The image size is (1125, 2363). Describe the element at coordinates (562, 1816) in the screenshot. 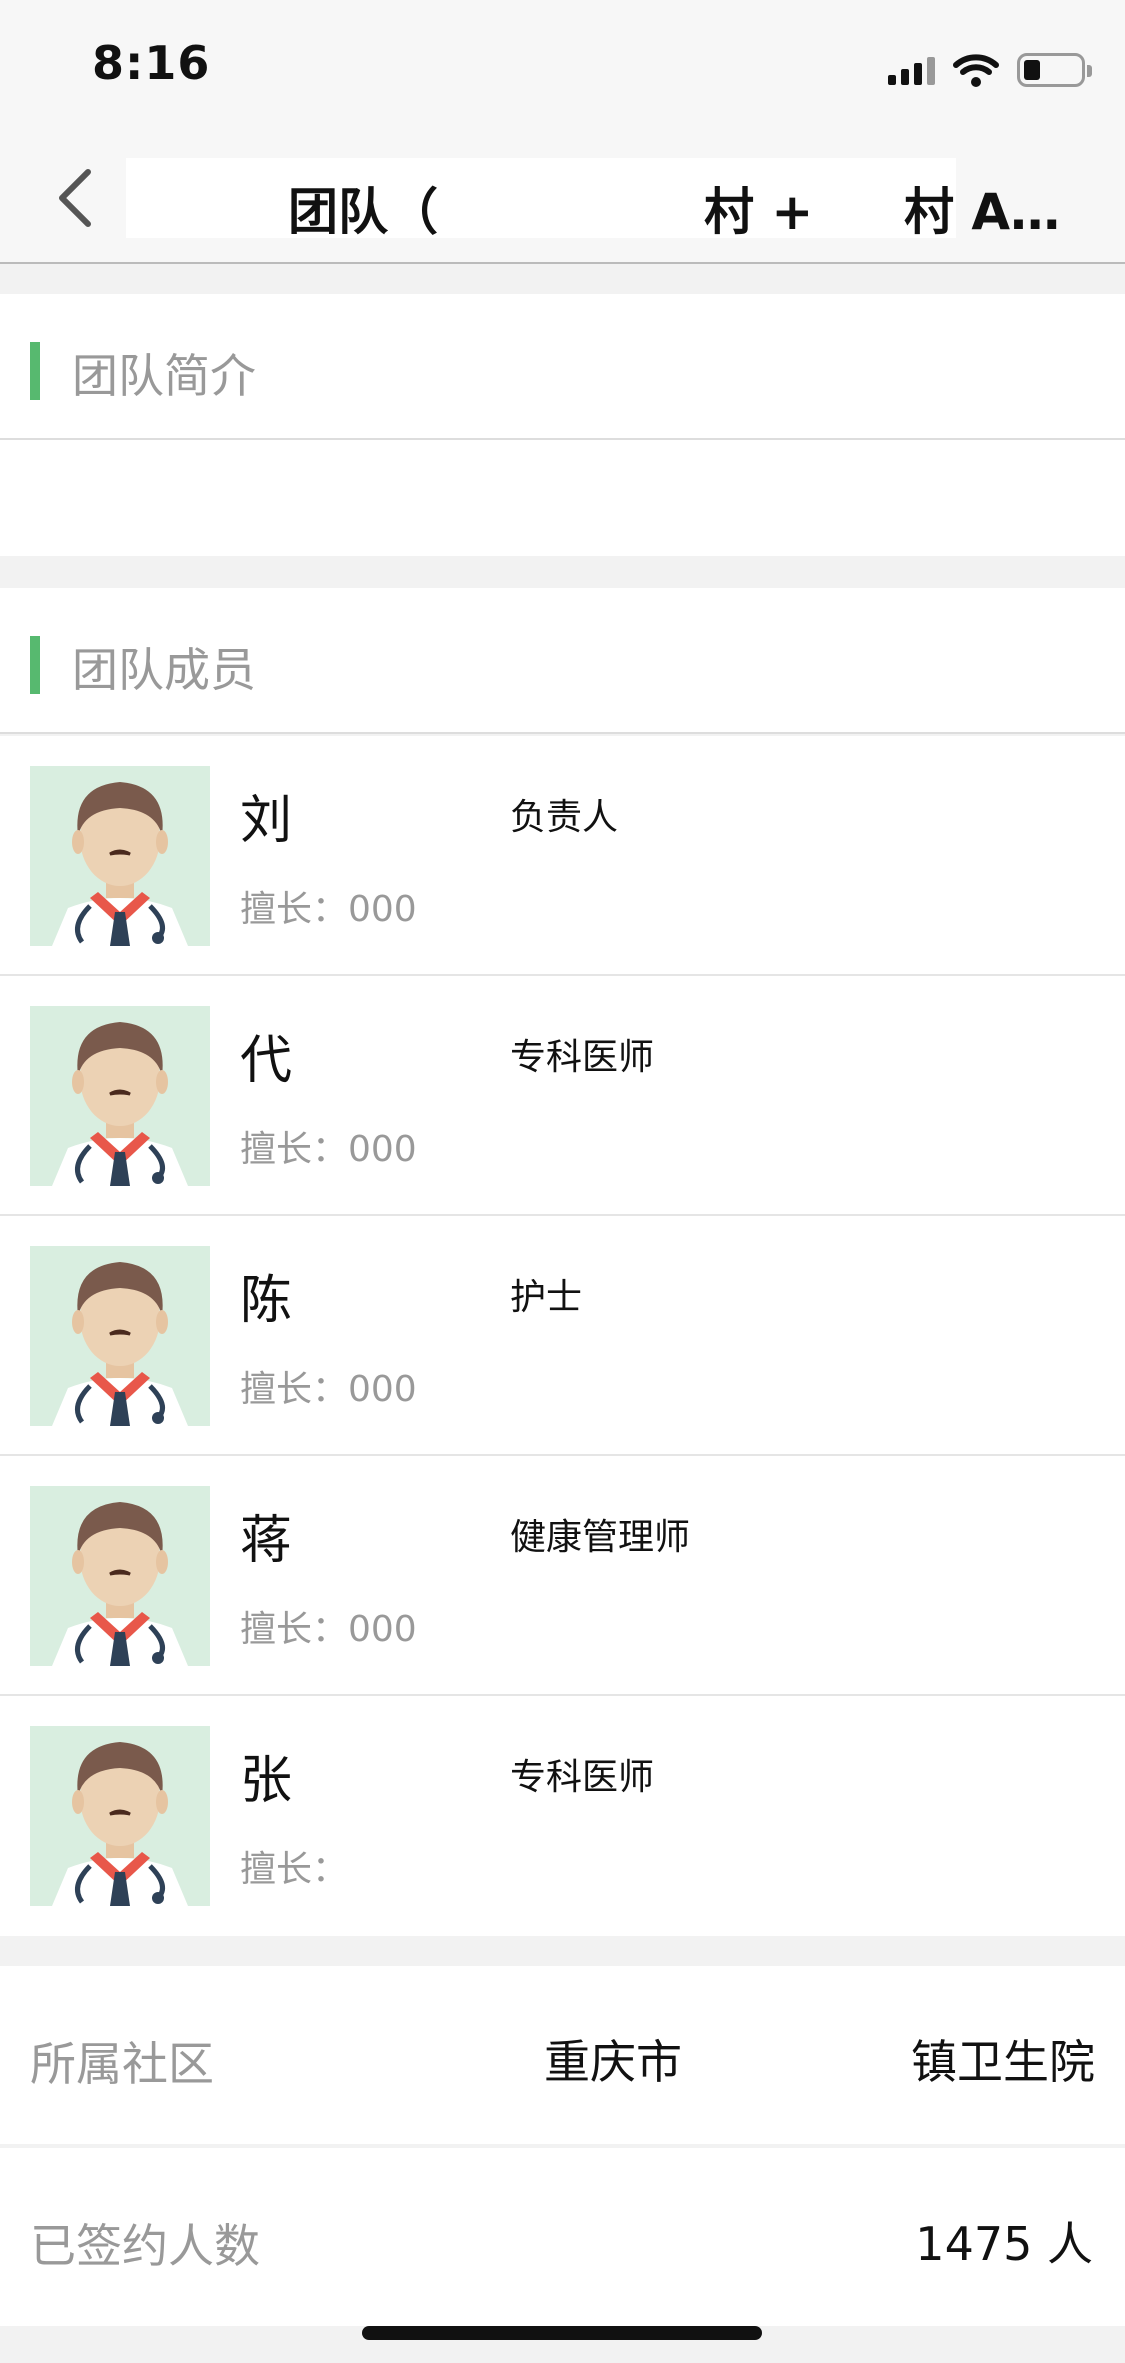

I see `member-row: 张 专科医师 擅长：` at that location.